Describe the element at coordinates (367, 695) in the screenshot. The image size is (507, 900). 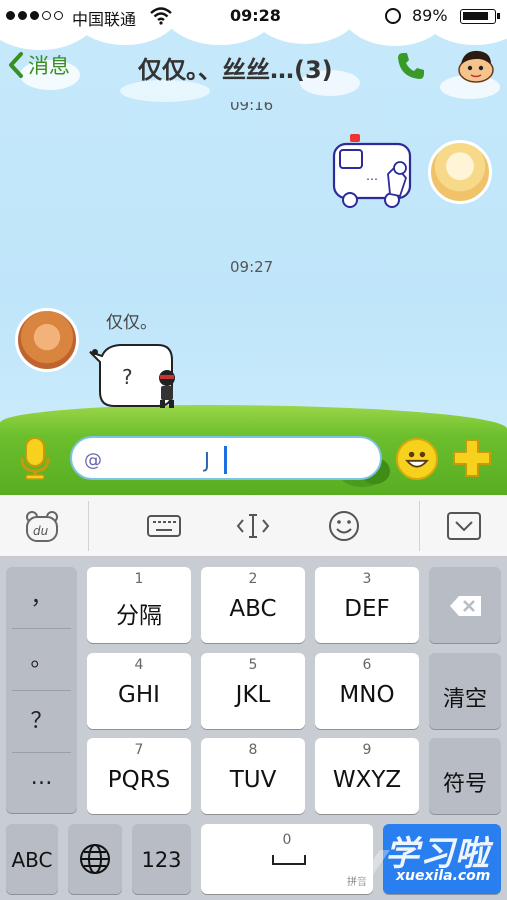
I see `key-label: MNO` at that location.